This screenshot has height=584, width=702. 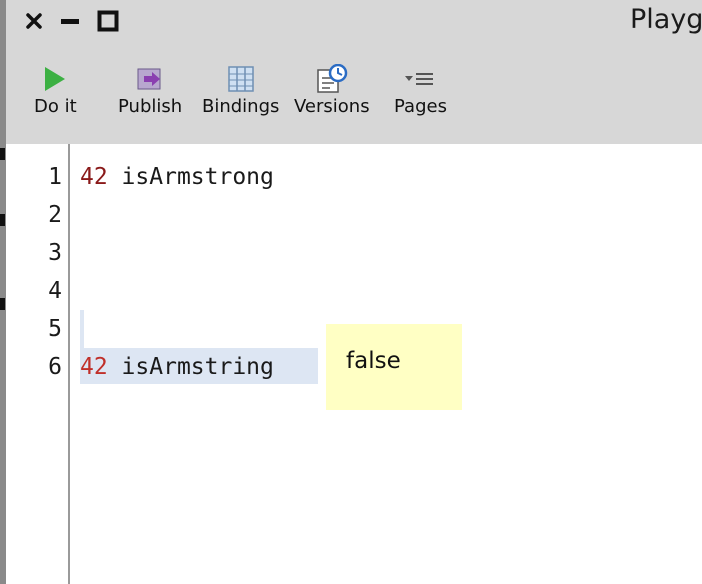 What do you see at coordinates (150, 106) in the screenshot?
I see `publish-label: Publish` at bounding box center [150, 106].